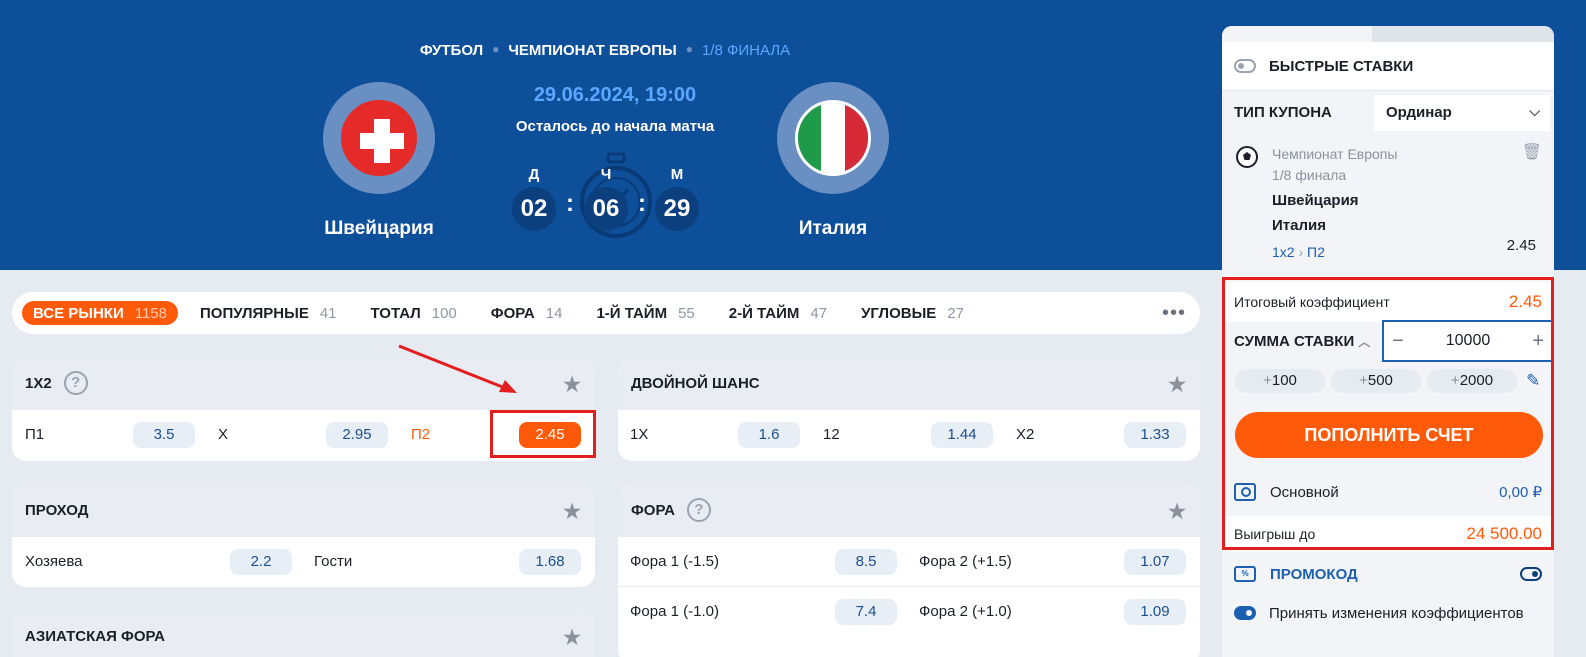 The image size is (1586, 657). I want to click on outcome-label: Фора 2 (+1.5), so click(965, 561).